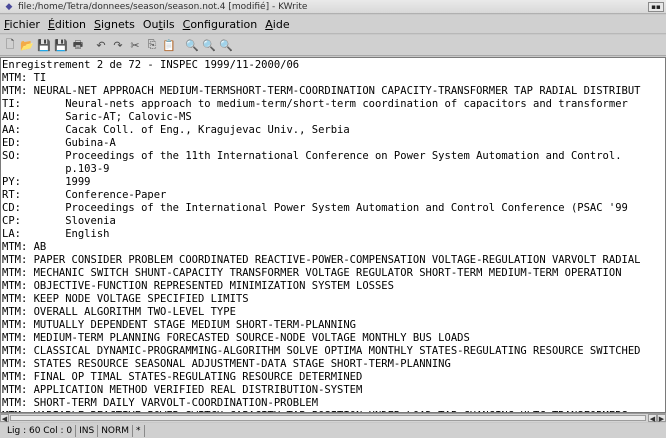 This screenshot has width=666, height=438. Describe the element at coordinates (192, 45) in the screenshot. I see `find-icon: 🔍` at that location.